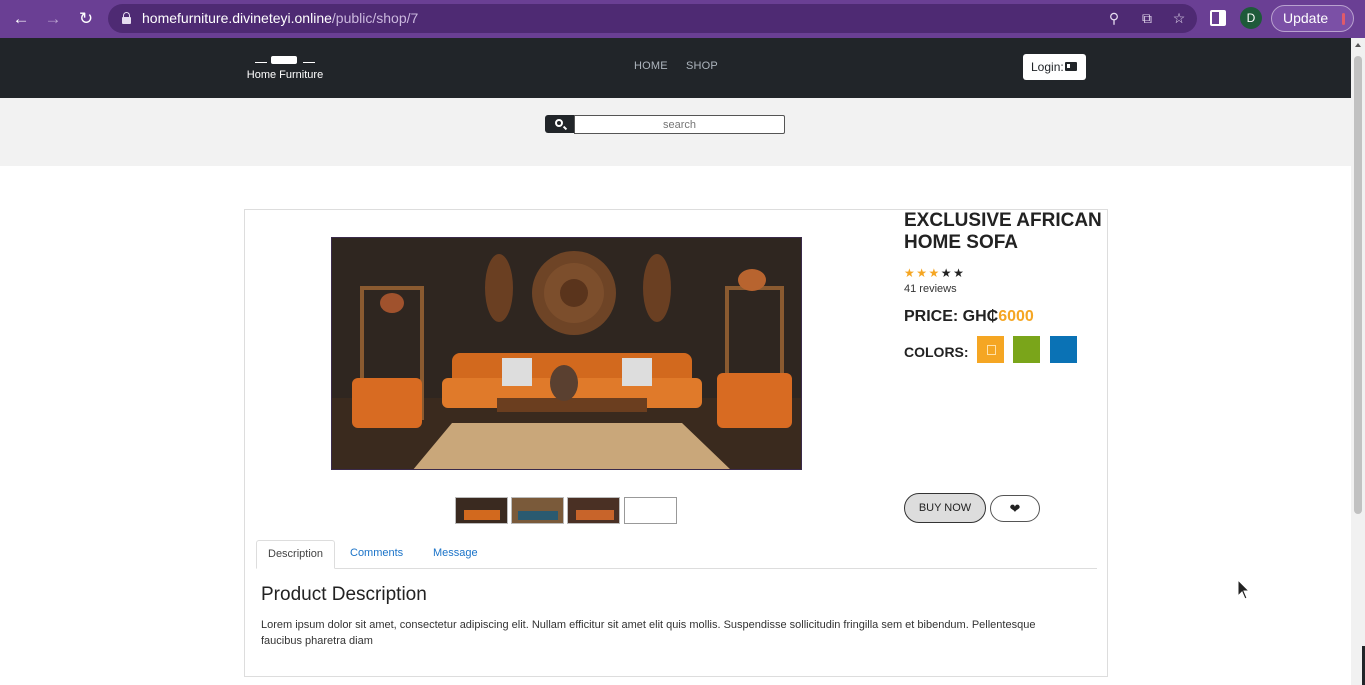 This screenshot has width=1365, height=685. I want to click on sofa-room-illustration, so click(566, 353).